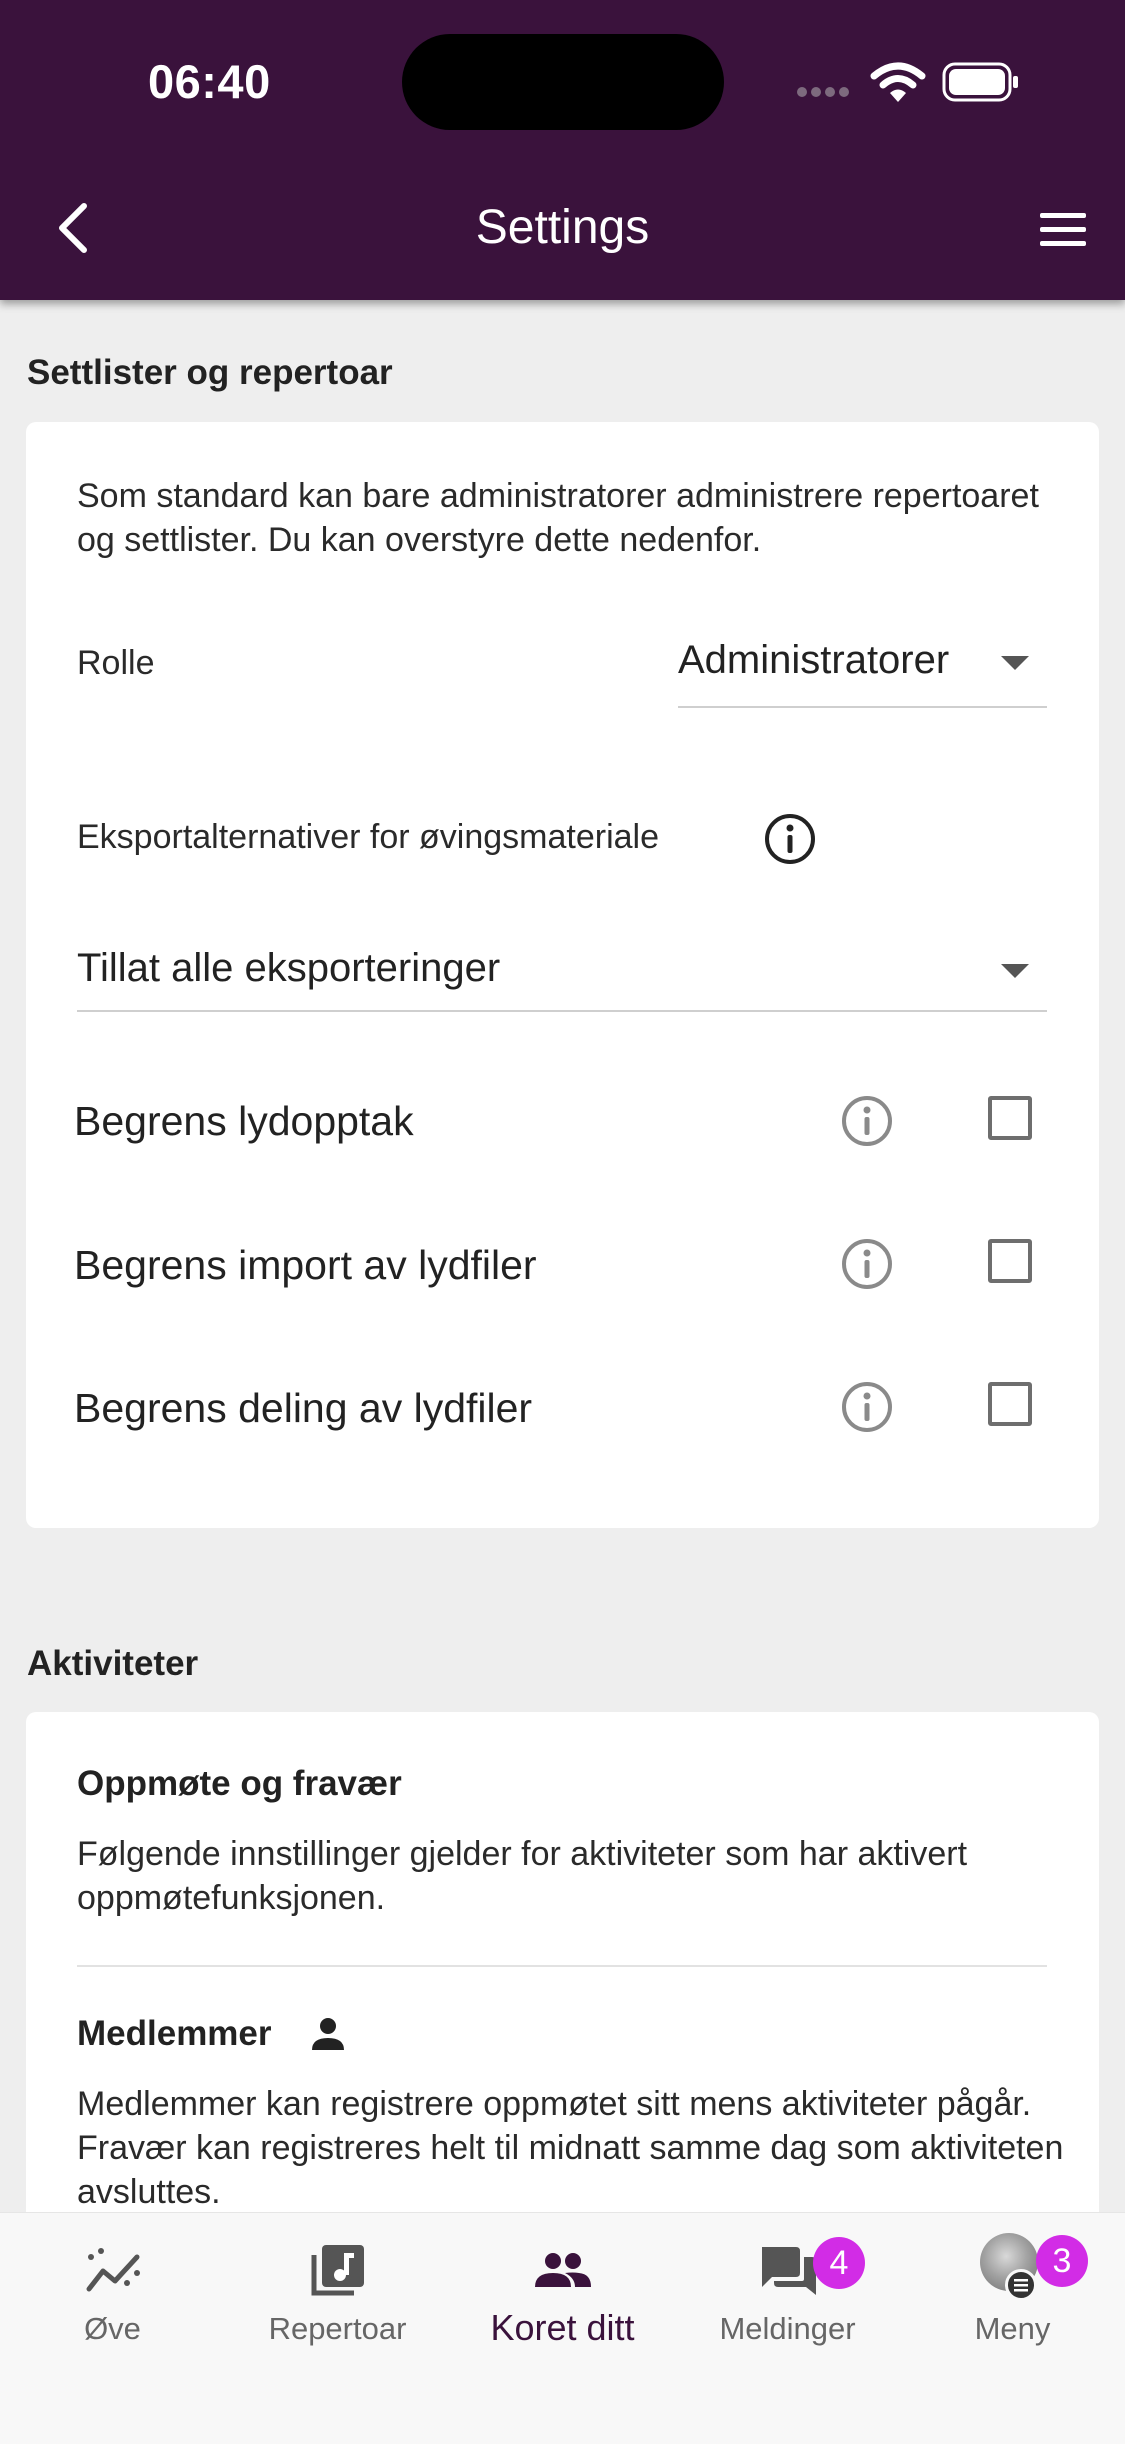  I want to click on cellular-signal-icon, so click(826, 91).